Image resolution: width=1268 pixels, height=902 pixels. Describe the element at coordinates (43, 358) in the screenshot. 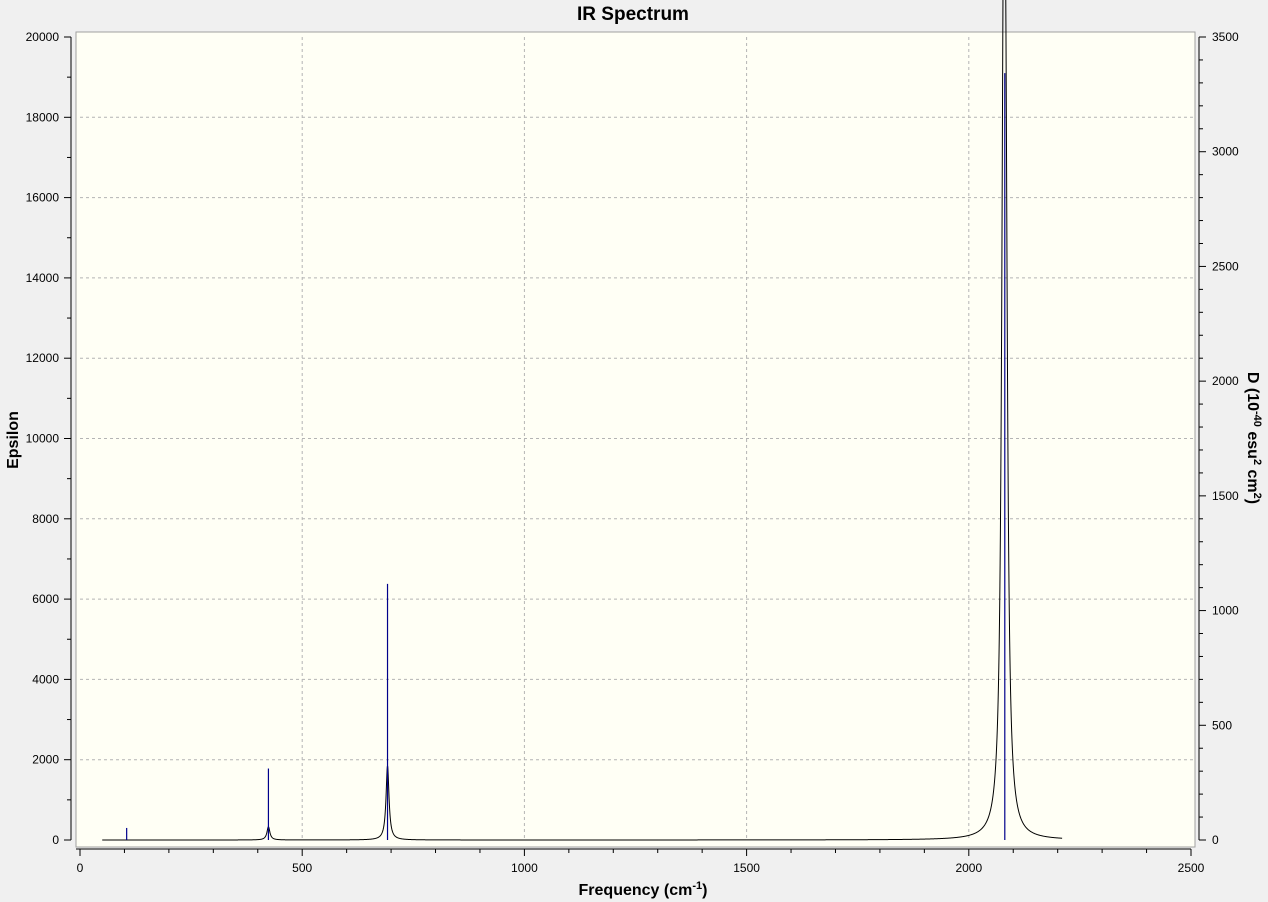

I see `y-left-tick-label: 12000` at that location.